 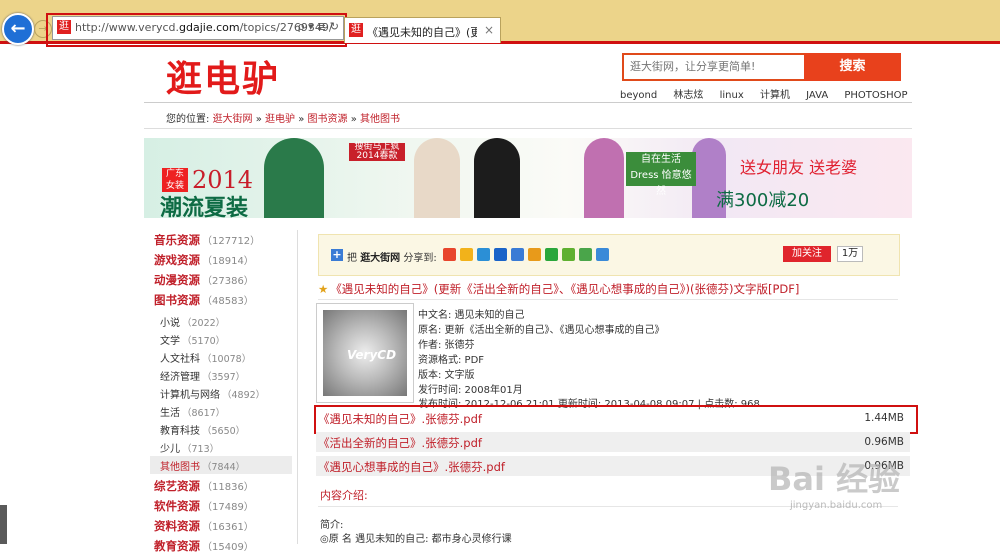 I want to click on breadcrumb-prefix: 您的位置:, so click(x=188, y=119).